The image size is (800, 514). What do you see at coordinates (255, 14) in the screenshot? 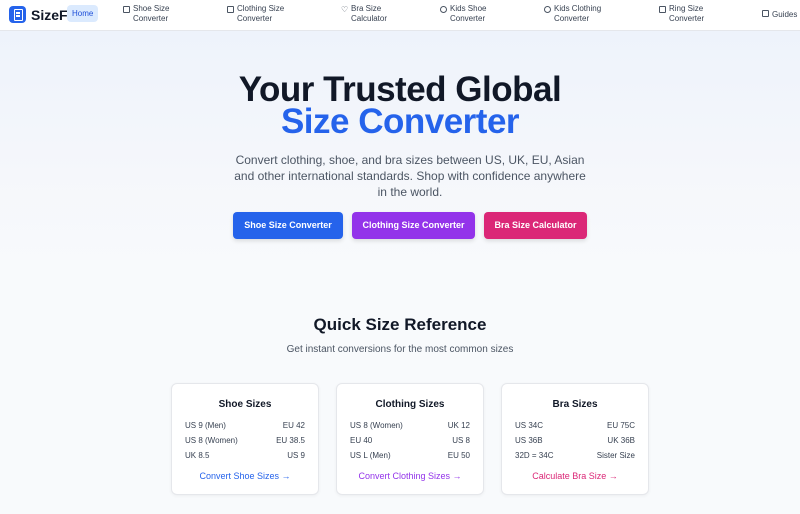
I see `nav-clothing-size-converter: Clothing Size Converter` at bounding box center [255, 14].